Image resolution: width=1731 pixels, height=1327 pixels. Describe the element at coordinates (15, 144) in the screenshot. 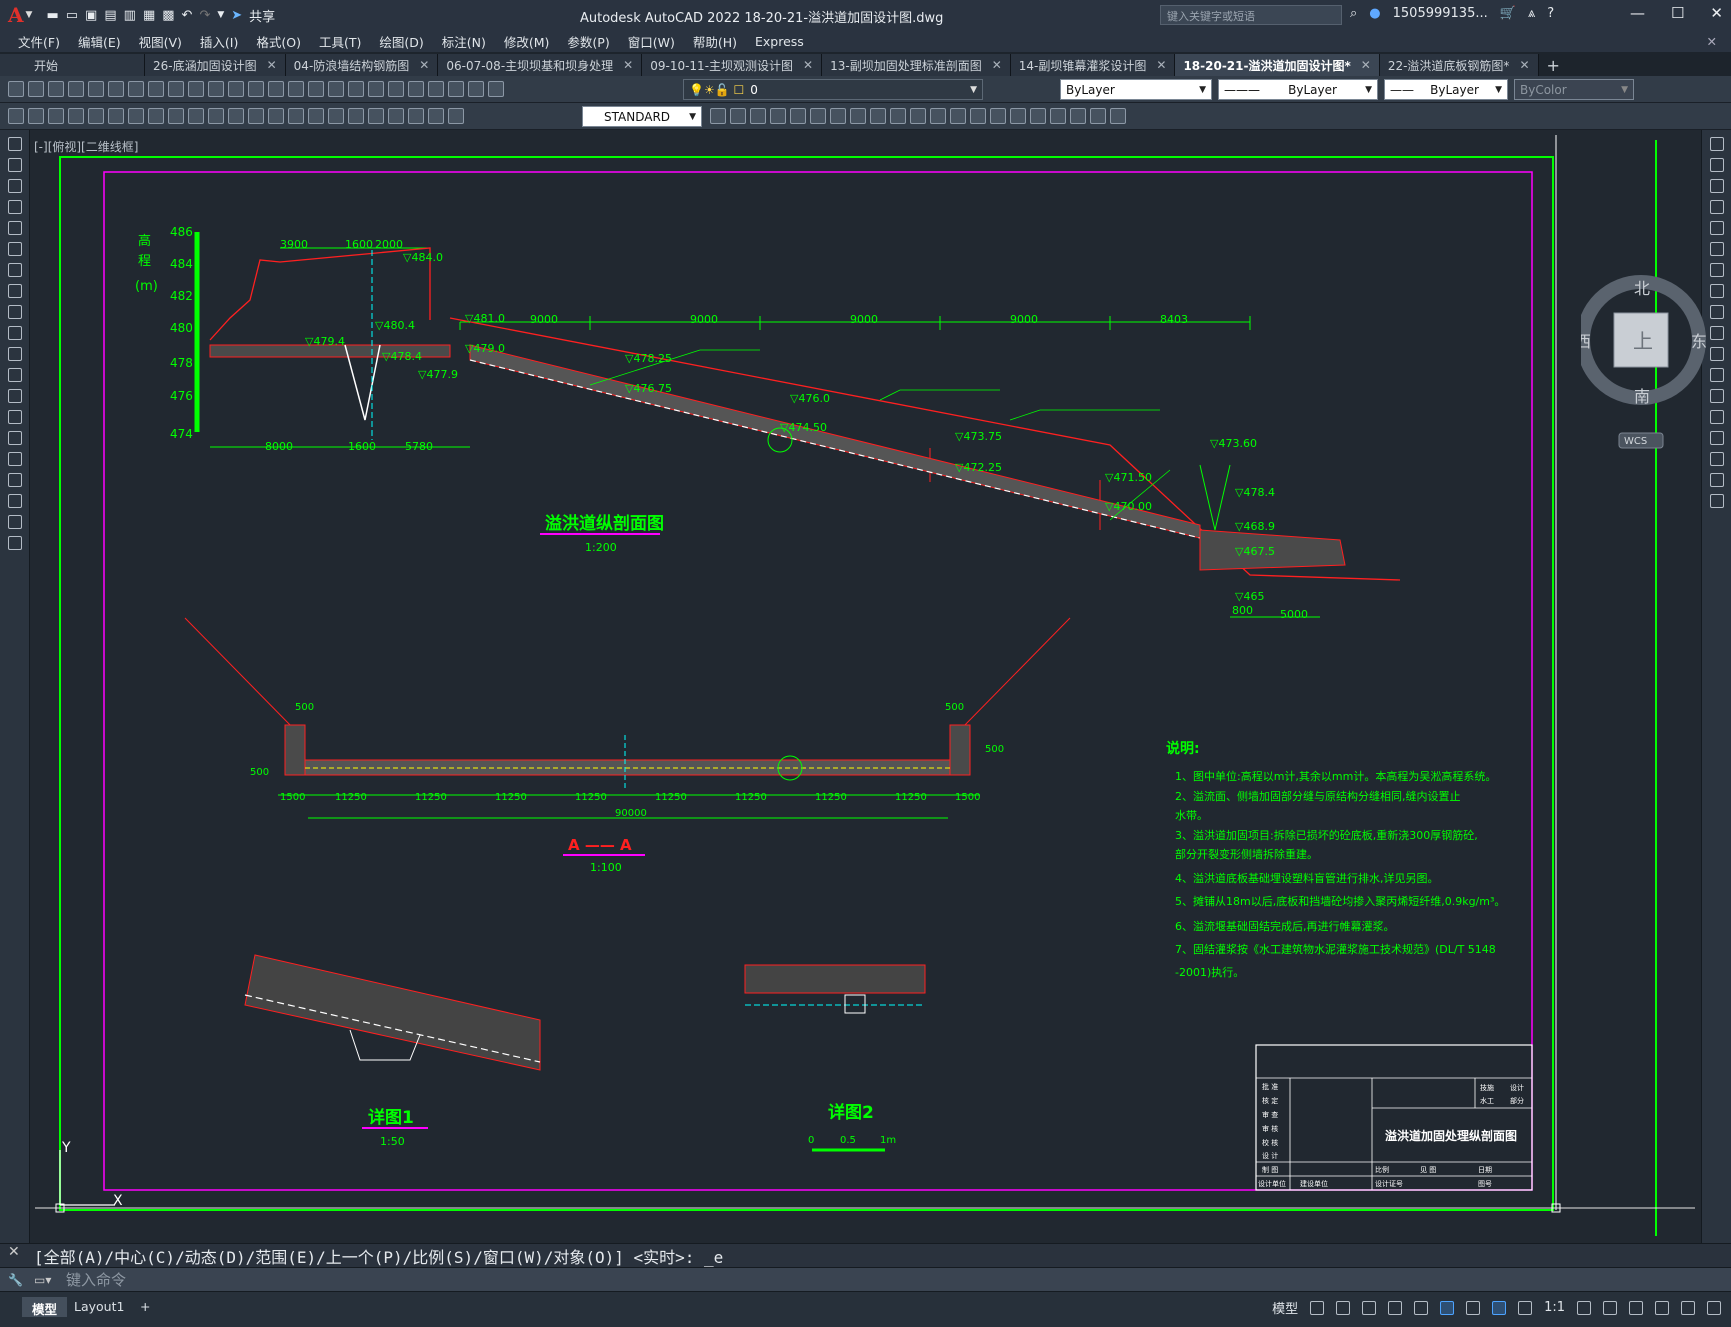

I see `line-icon` at that location.